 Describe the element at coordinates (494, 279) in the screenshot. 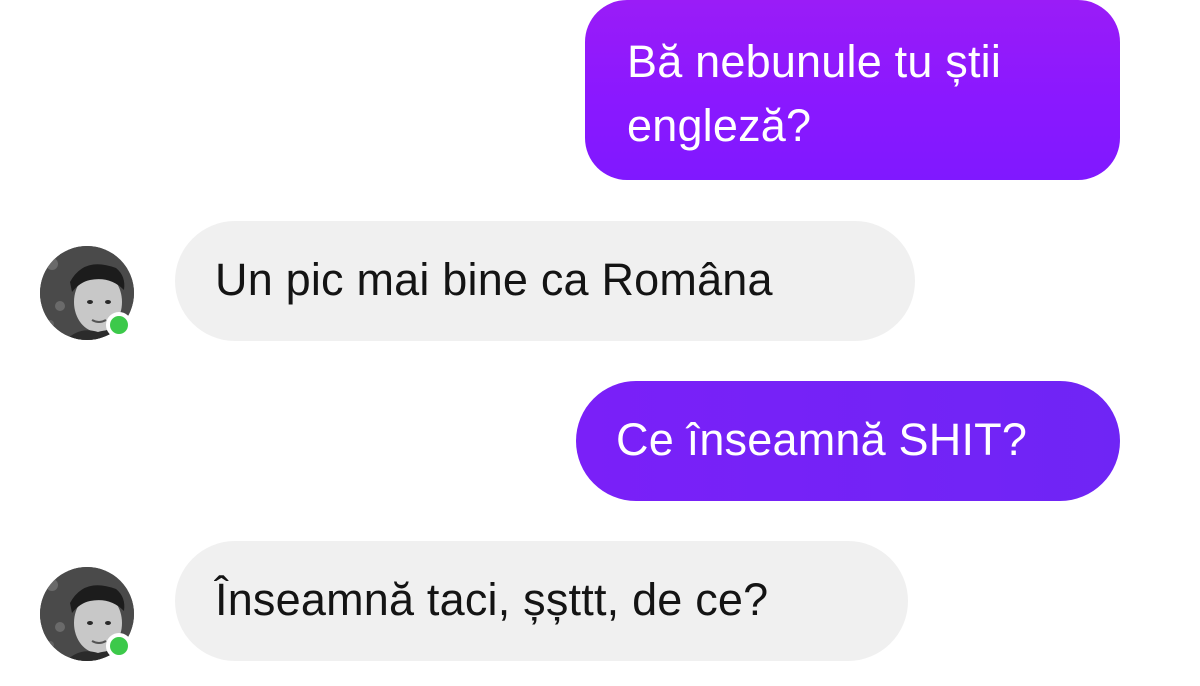

I see `message-text: Un pic mai bine ca Româna` at that location.